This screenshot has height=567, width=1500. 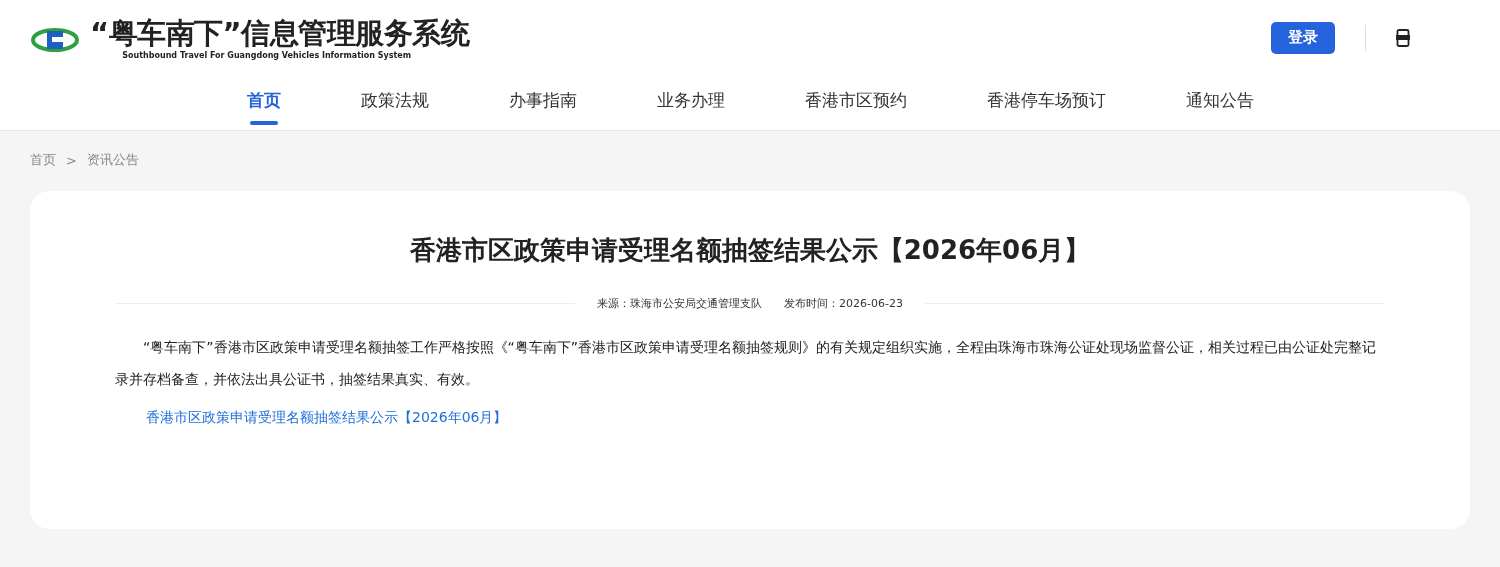 What do you see at coordinates (750, 250) in the screenshot?
I see `article-title: 香港市区政策申请受理名额抽签结果公示【2026年06月】` at bounding box center [750, 250].